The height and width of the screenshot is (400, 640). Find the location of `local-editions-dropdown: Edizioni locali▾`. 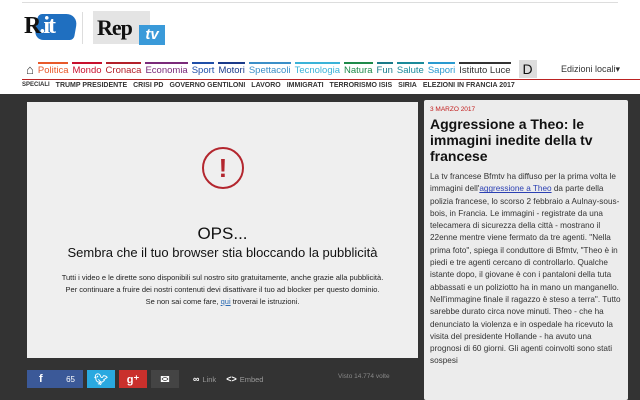

local-editions-dropdown: Edizioni locali▾ is located at coordinates (590, 69).